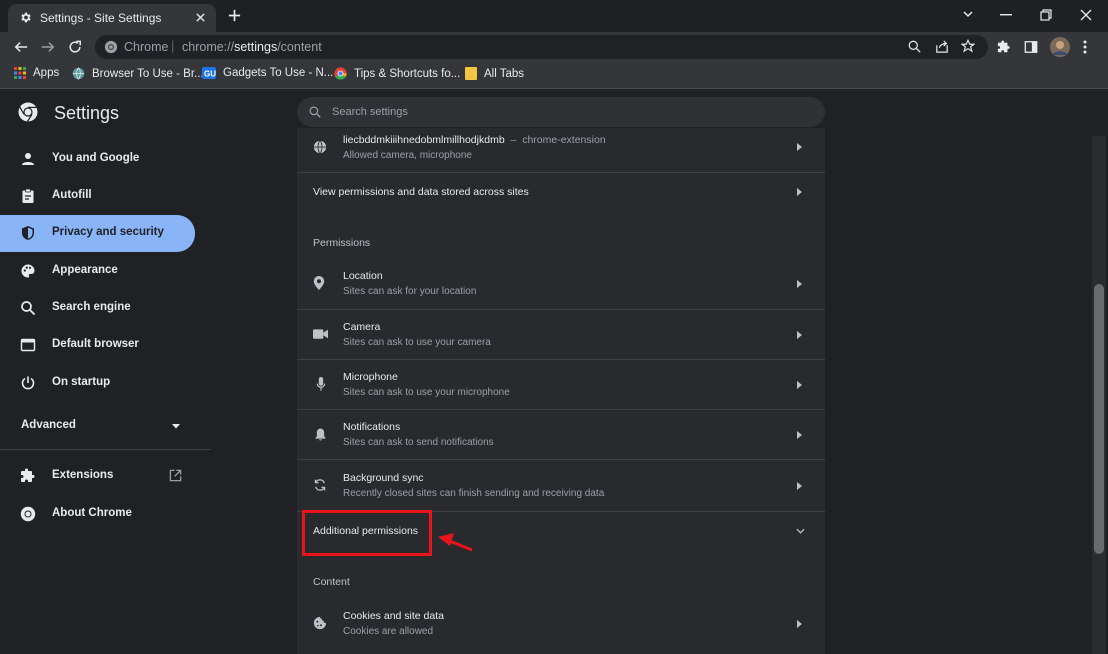  Describe the element at coordinates (561, 112) in the screenshot. I see `search-settings-input: Search settings` at that location.